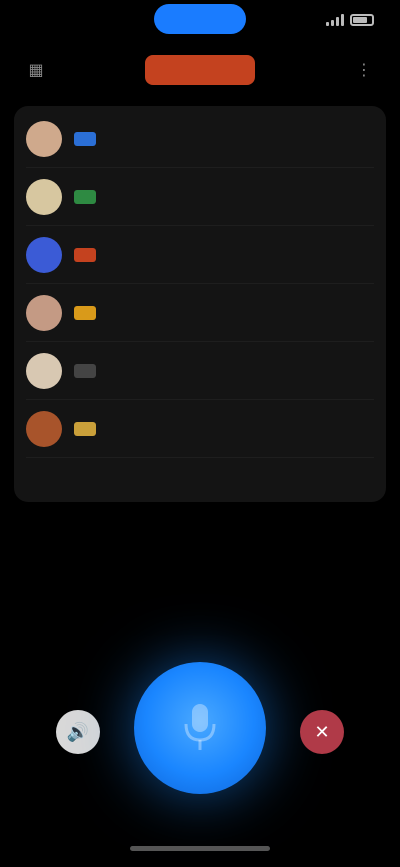  I want to click on settings-icon: ⋮, so click(364, 70).